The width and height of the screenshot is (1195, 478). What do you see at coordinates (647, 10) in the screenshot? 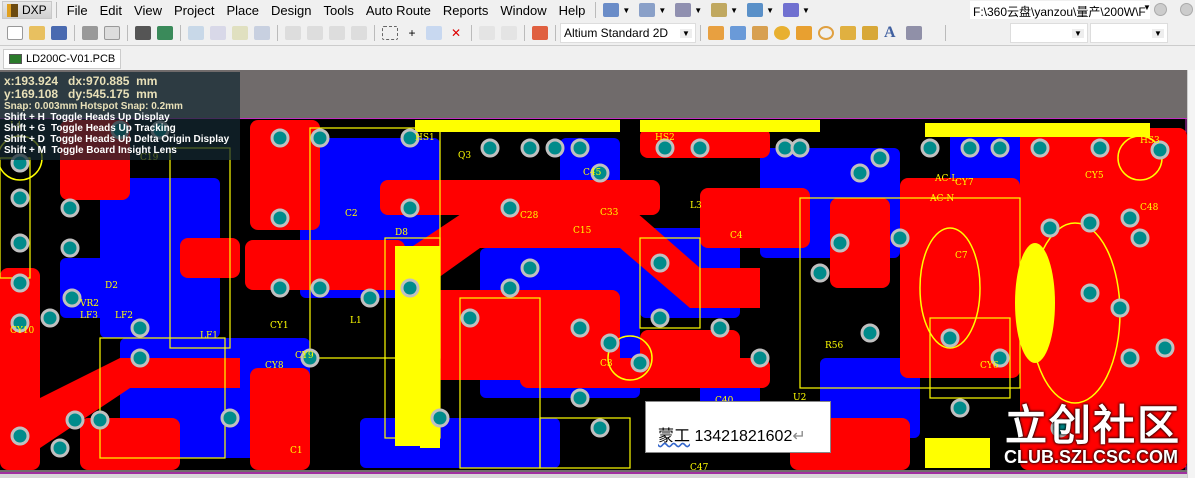
I see `align-icon` at bounding box center [647, 10].